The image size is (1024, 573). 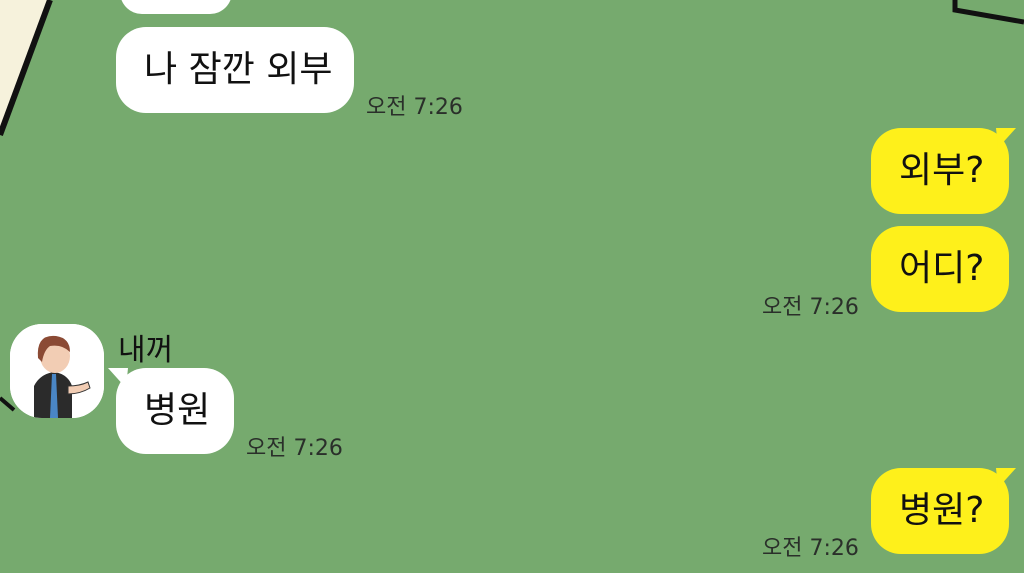 What do you see at coordinates (176, 7) in the screenshot?
I see `partial-message-bubble` at bounding box center [176, 7].